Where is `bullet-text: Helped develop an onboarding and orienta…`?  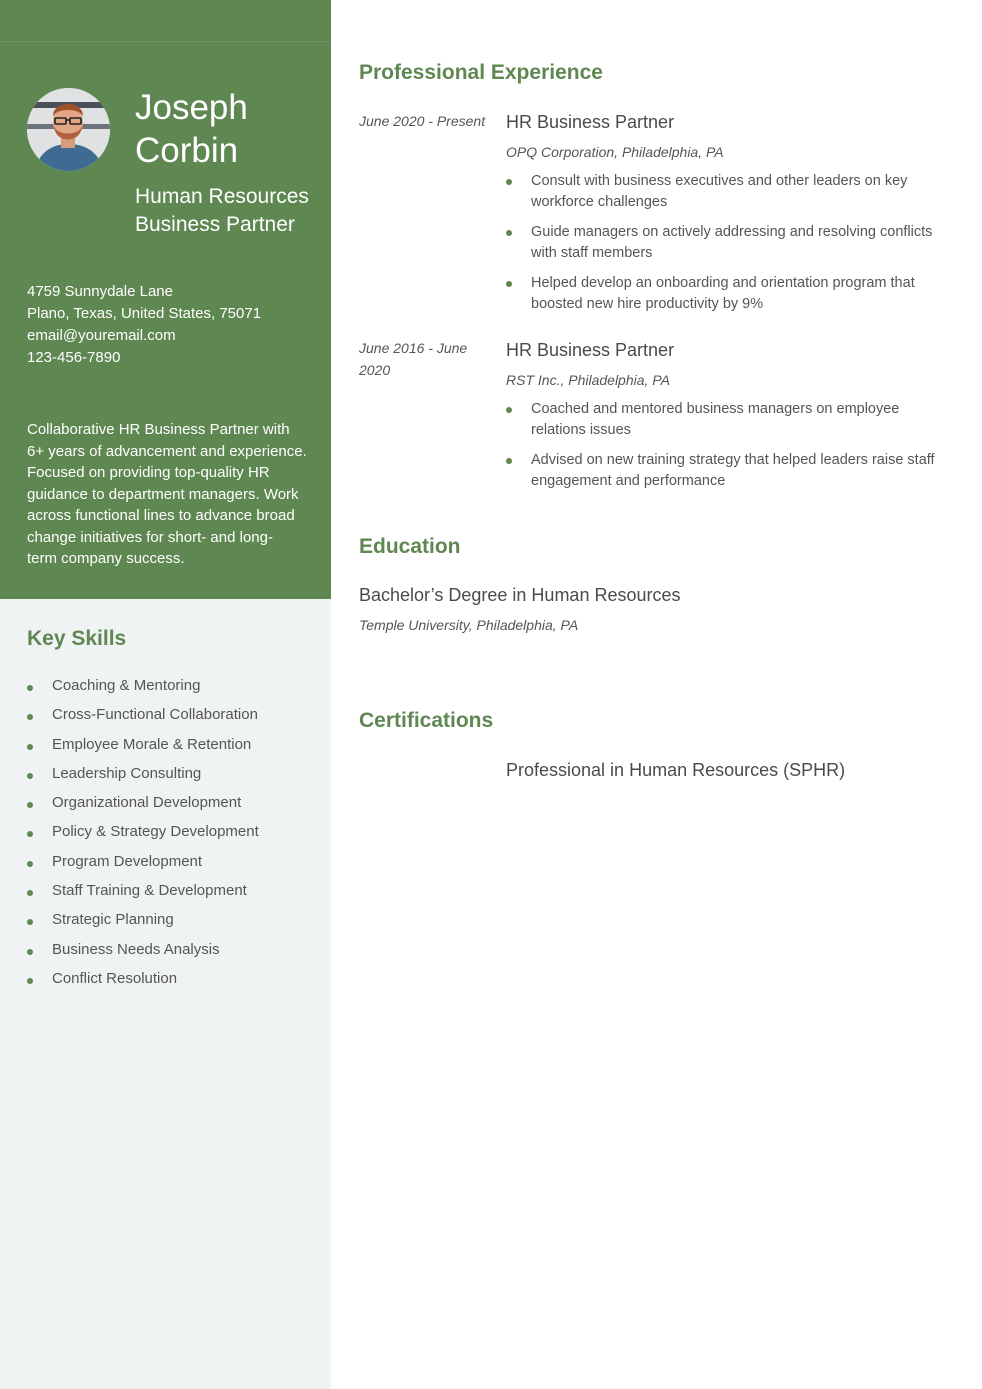 bullet-text: Helped develop an onboarding and orienta… is located at coordinates (723, 293).